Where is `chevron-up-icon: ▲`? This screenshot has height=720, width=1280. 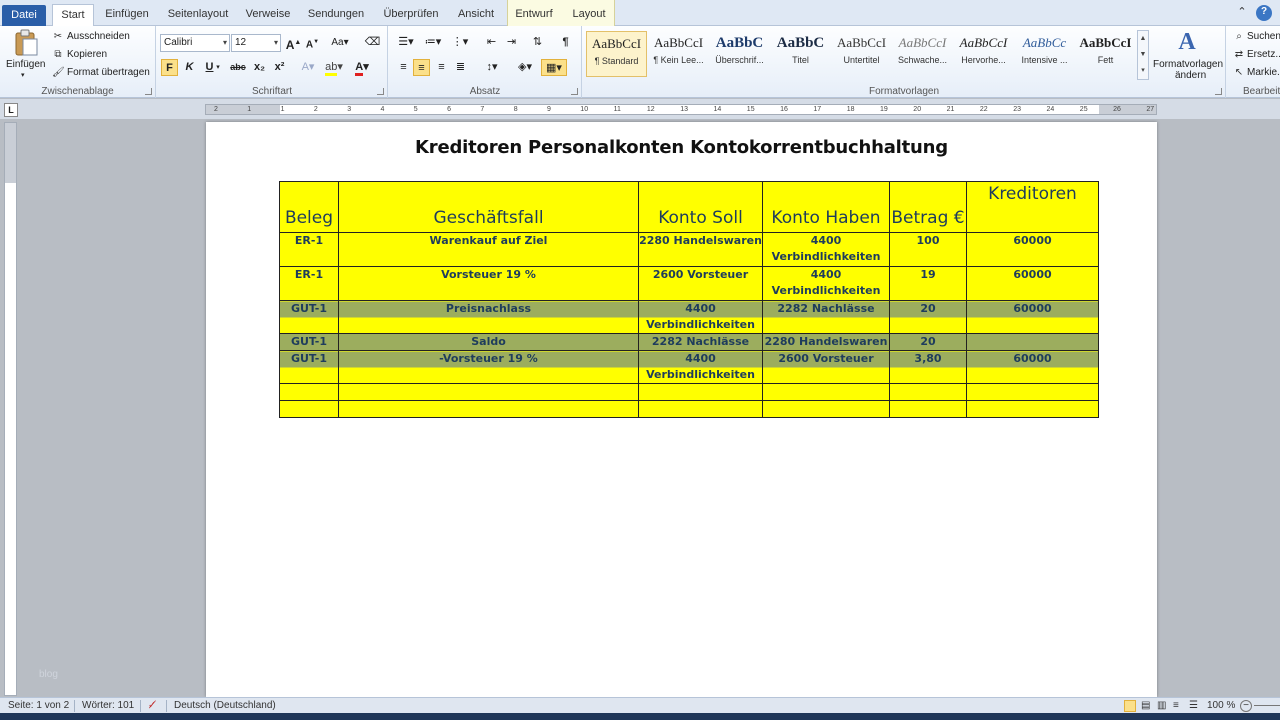
chevron-up-icon: ▲ is located at coordinates (1143, 39).